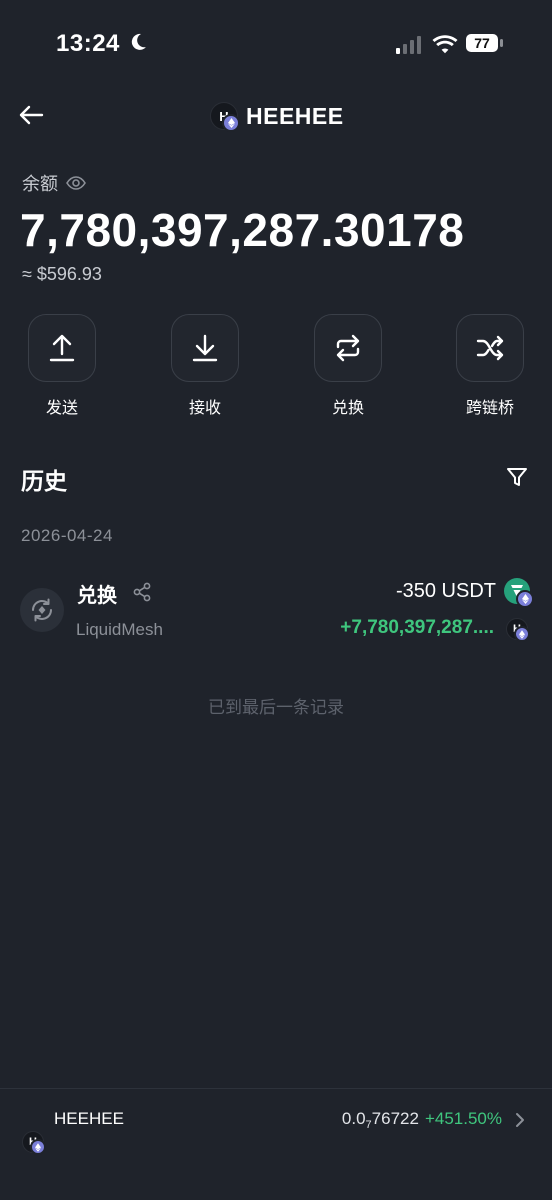 The image size is (552, 1200). What do you see at coordinates (119, 629) in the screenshot?
I see `transaction-provider: LiquidMesh` at bounding box center [119, 629].